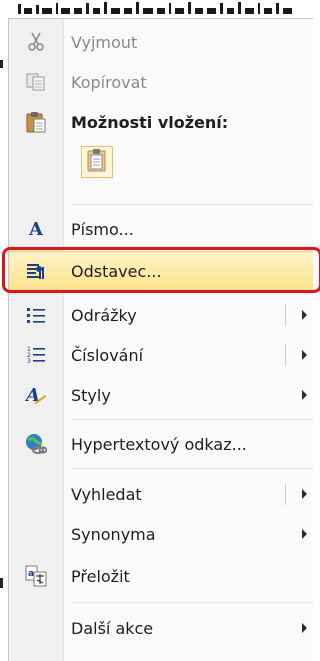 The width and height of the screenshot is (320, 661). What do you see at coordinates (161, 315) in the screenshot?
I see `menu-item-bullets: Odrážky` at bounding box center [161, 315].